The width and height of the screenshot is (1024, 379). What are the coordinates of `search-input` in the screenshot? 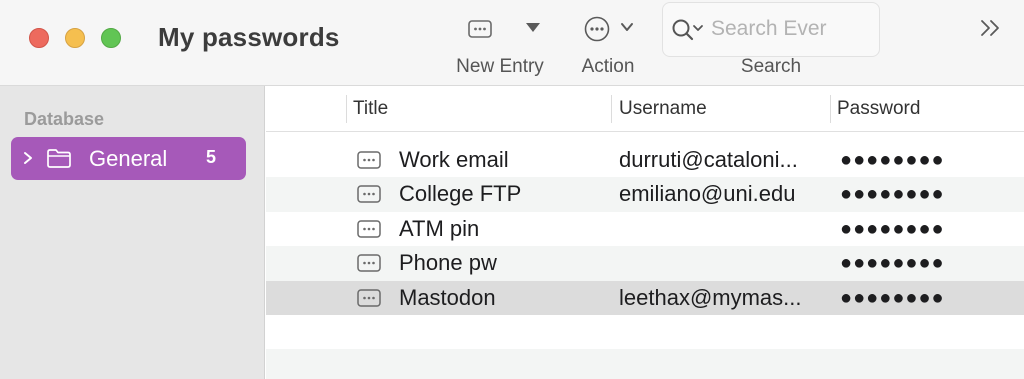 It's located at (776, 29).